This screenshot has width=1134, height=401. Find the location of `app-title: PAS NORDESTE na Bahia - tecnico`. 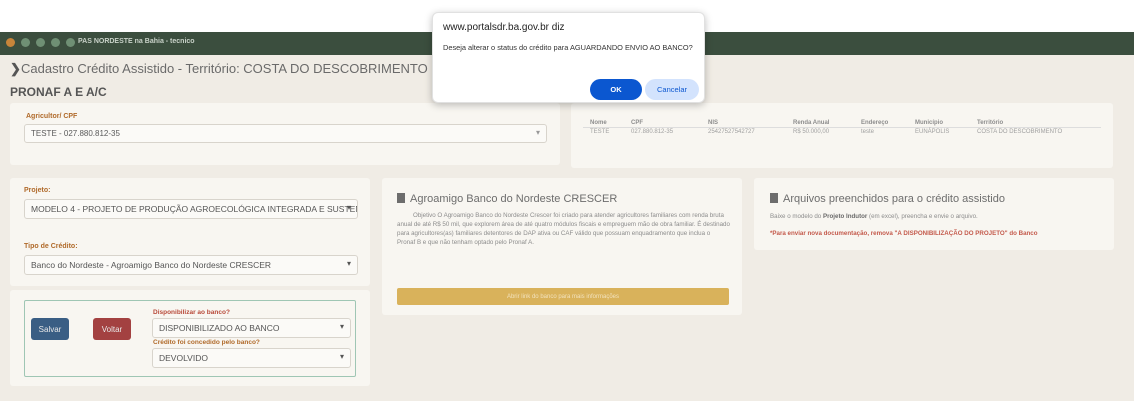

app-title: PAS NORDESTE na Bahia - tecnico is located at coordinates (136, 41).